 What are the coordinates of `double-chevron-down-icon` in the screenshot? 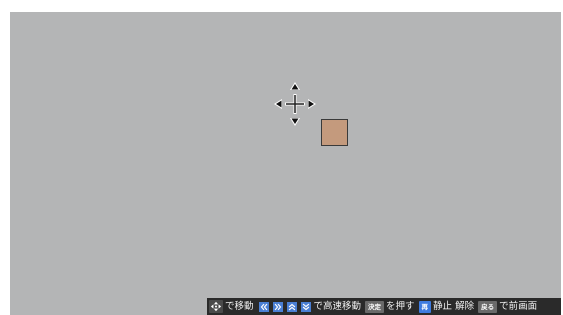 It's located at (306, 307).